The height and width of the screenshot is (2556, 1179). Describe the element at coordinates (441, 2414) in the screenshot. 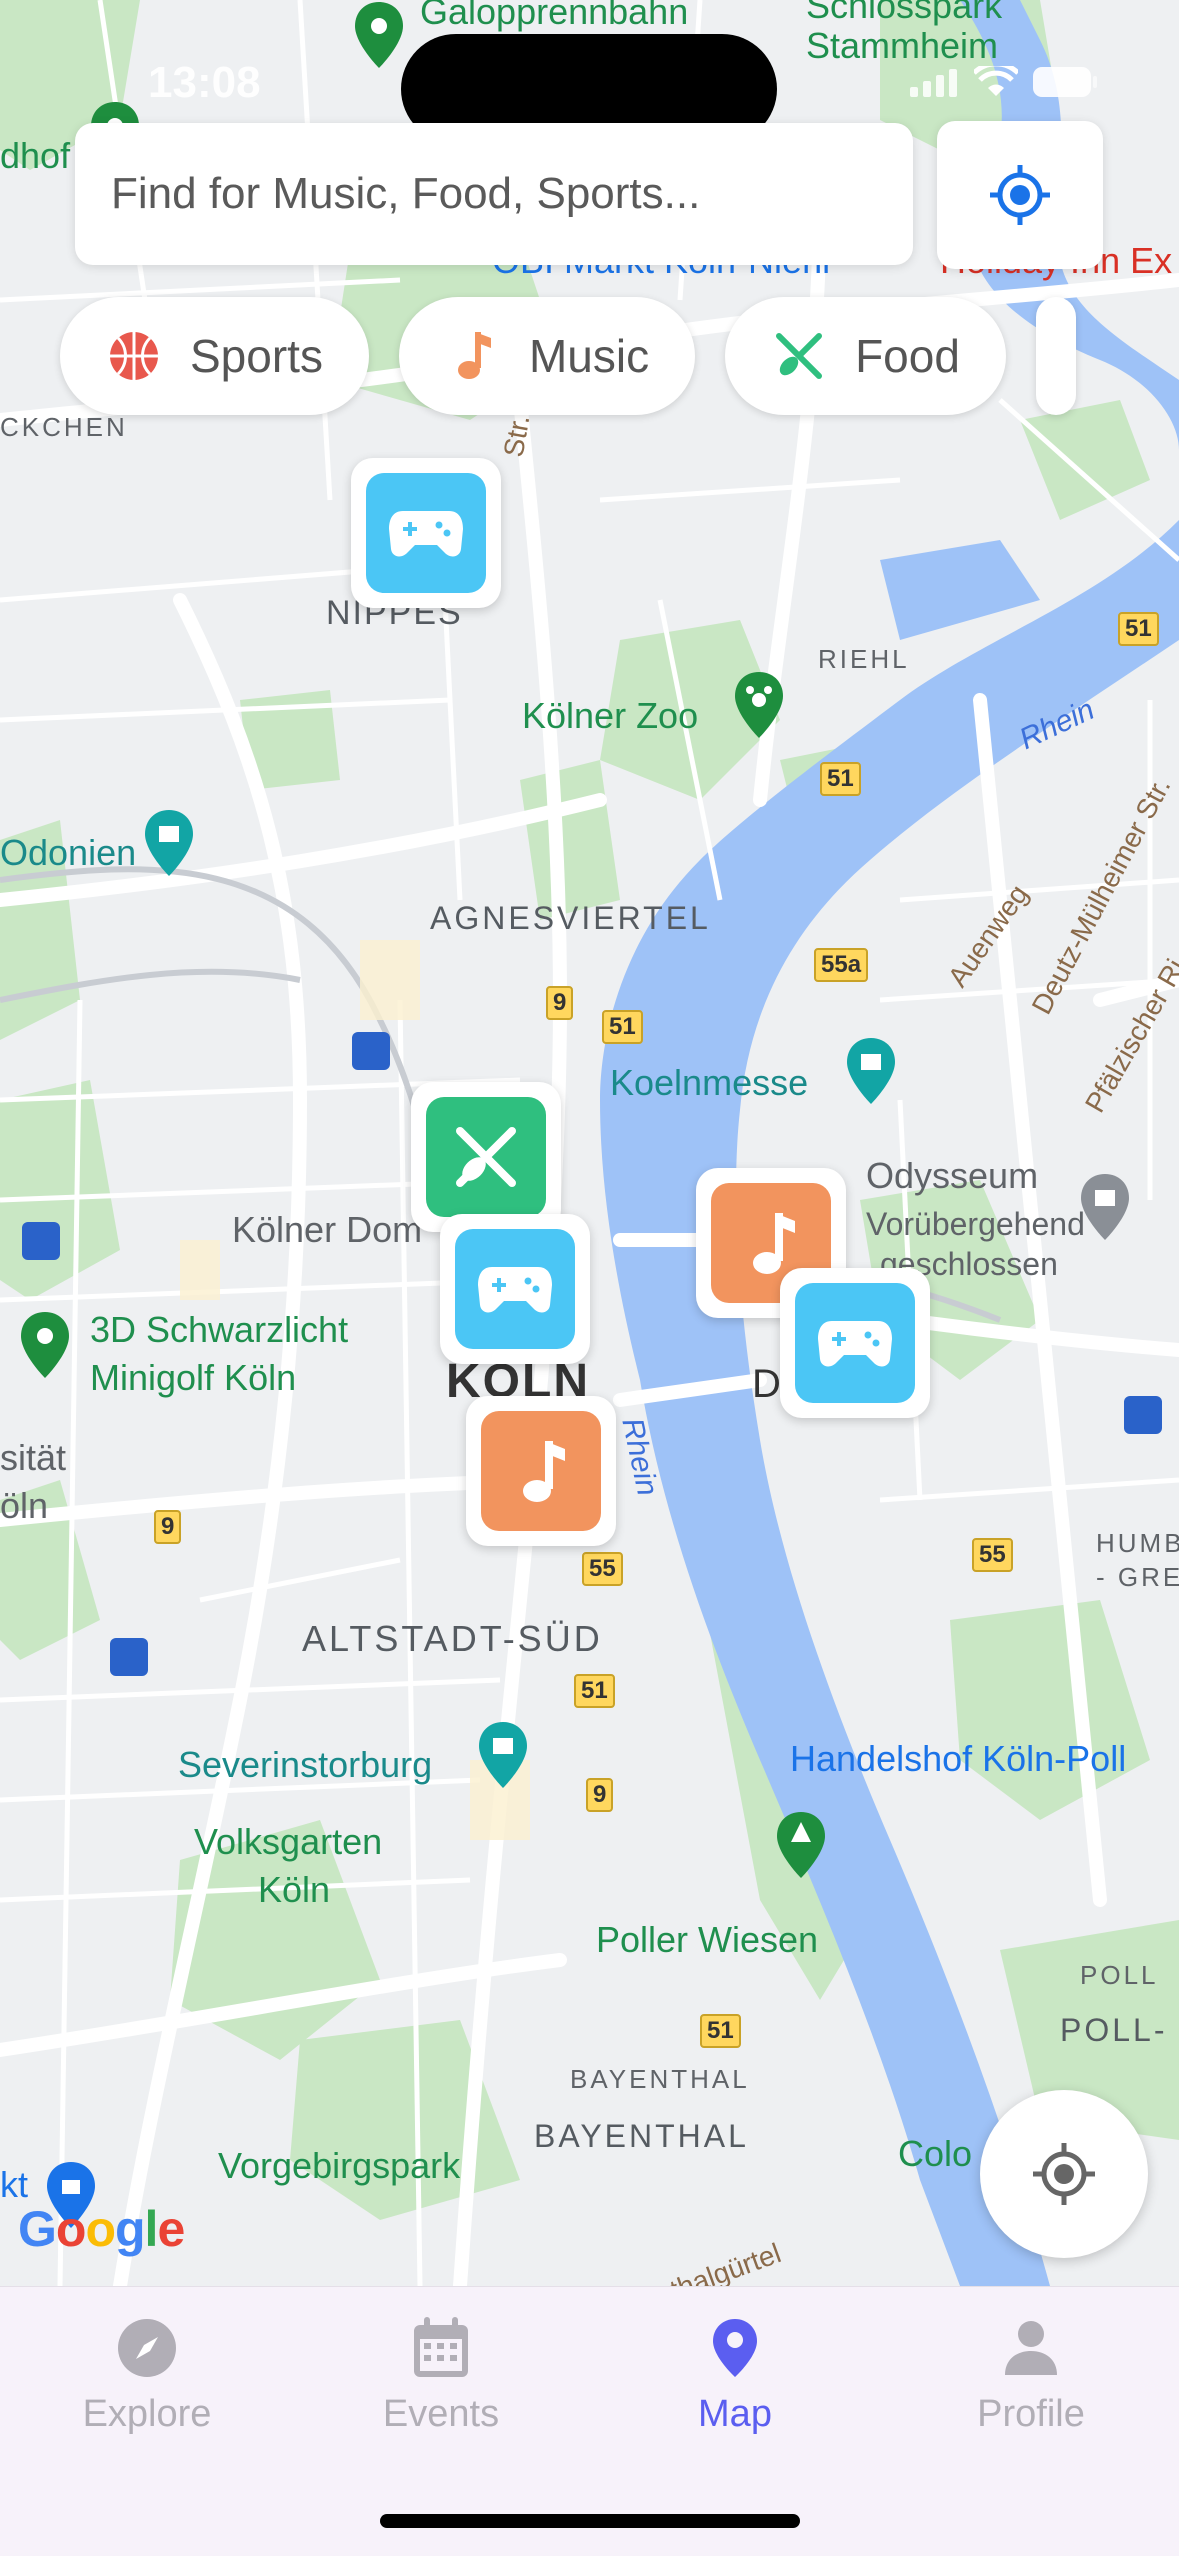

I see `tab-label: Events` at that location.